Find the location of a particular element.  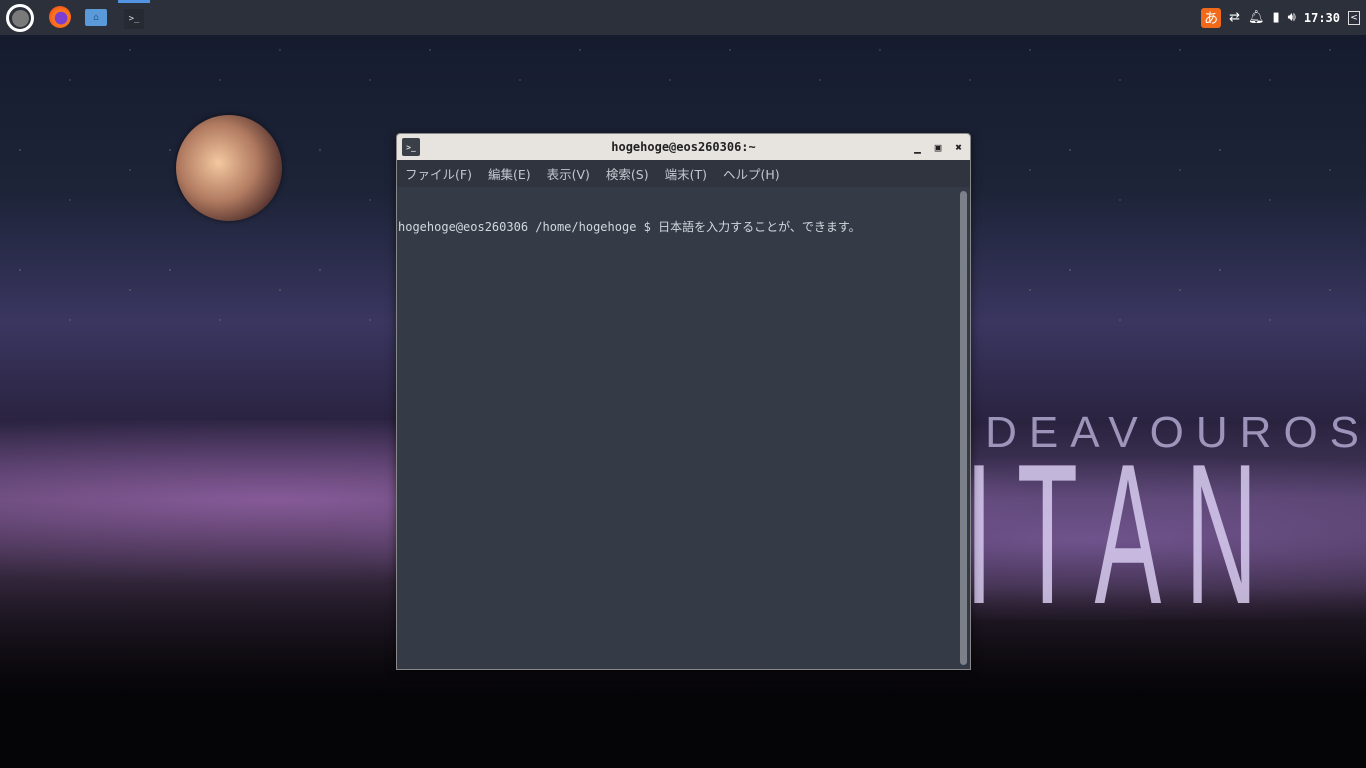

clock: 17:30 is located at coordinates (1322, 18).